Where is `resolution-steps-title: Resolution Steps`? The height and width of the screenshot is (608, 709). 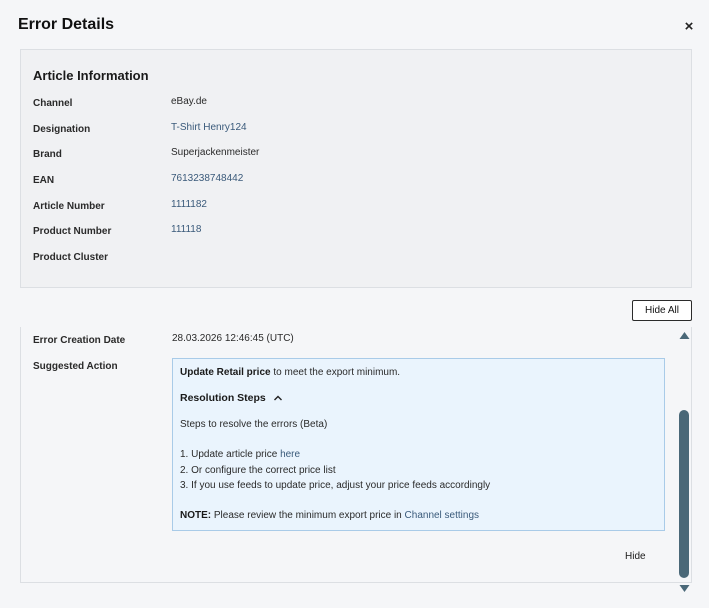
resolution-steps-title: Resolution Steps is located at coordinates (223, 398).